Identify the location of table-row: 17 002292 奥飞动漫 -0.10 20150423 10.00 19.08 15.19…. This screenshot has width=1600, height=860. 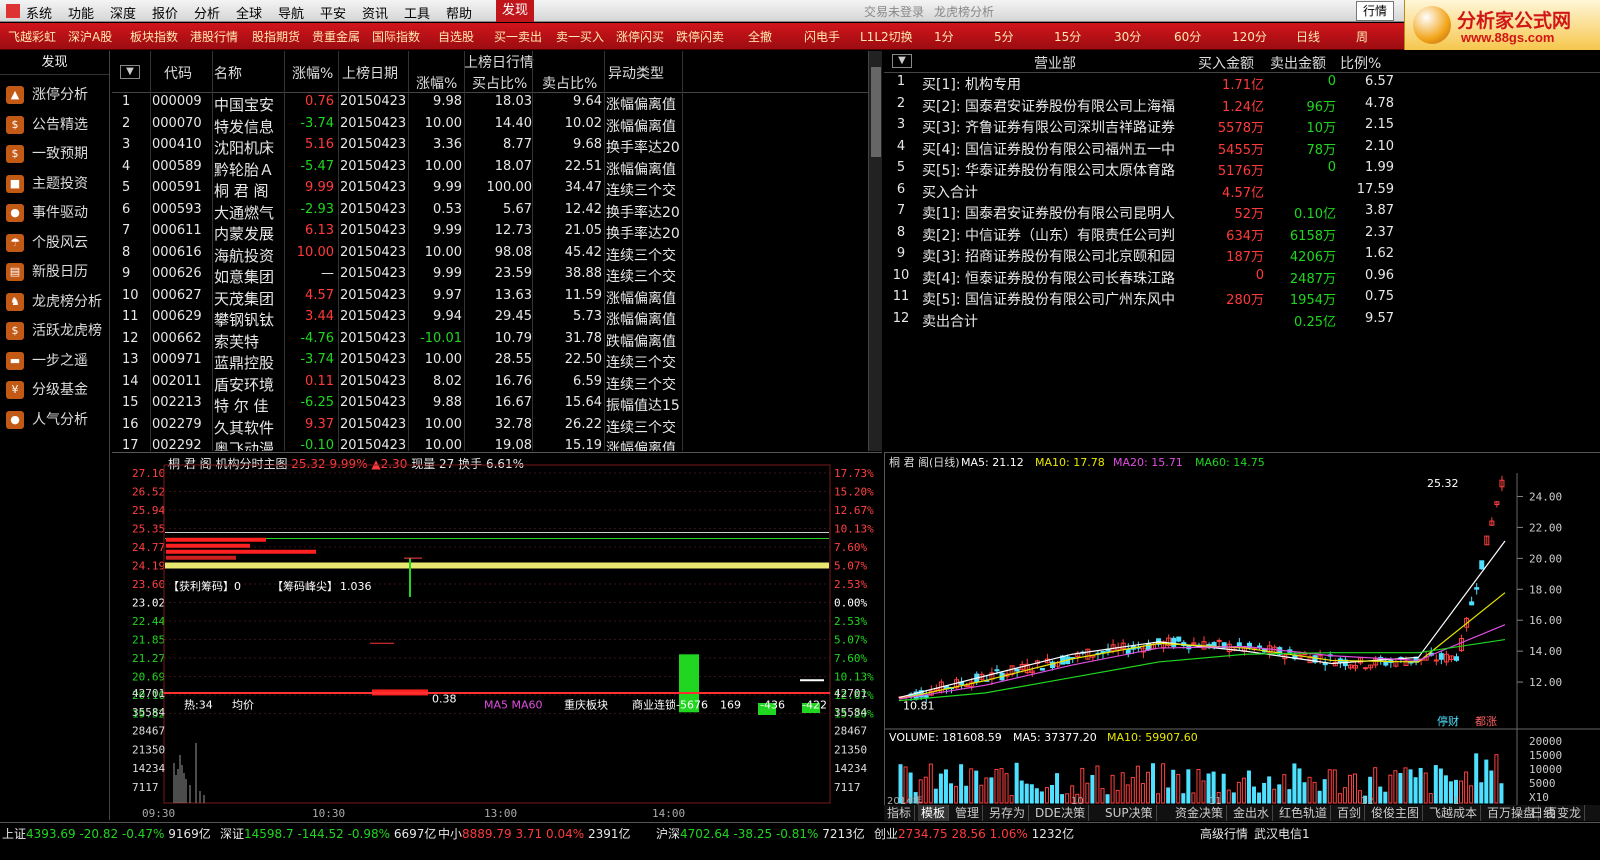
(490, 443).